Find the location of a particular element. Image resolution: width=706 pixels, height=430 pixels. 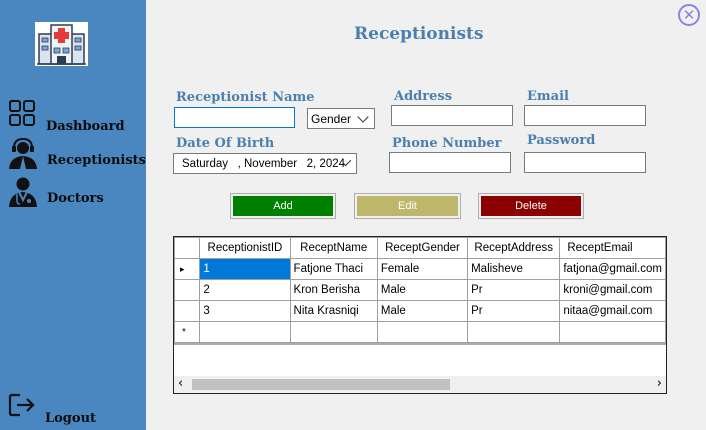

table-cell: Malisheve is located at coordinates (514, 269).